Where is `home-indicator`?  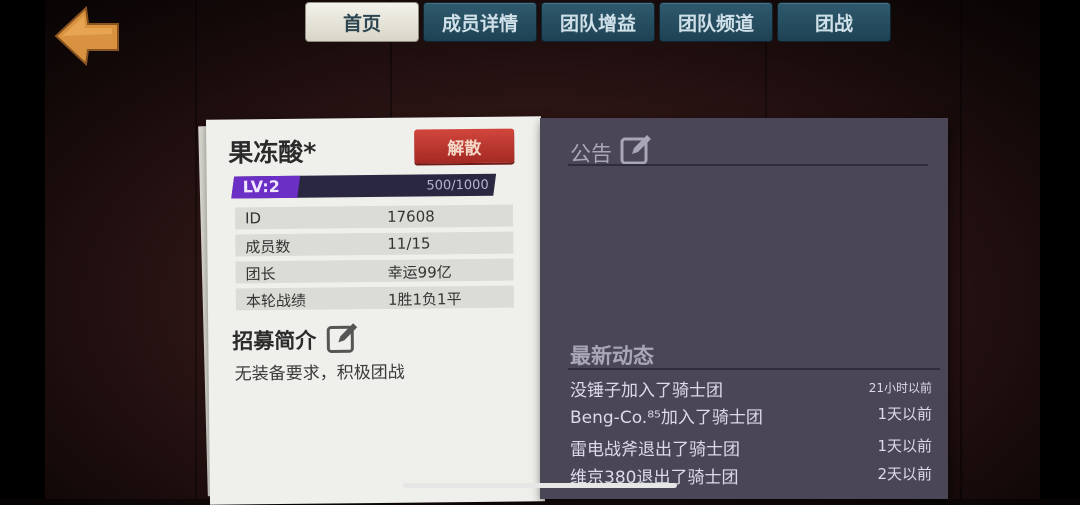 home-indicator is located at coordinates (540, 485).